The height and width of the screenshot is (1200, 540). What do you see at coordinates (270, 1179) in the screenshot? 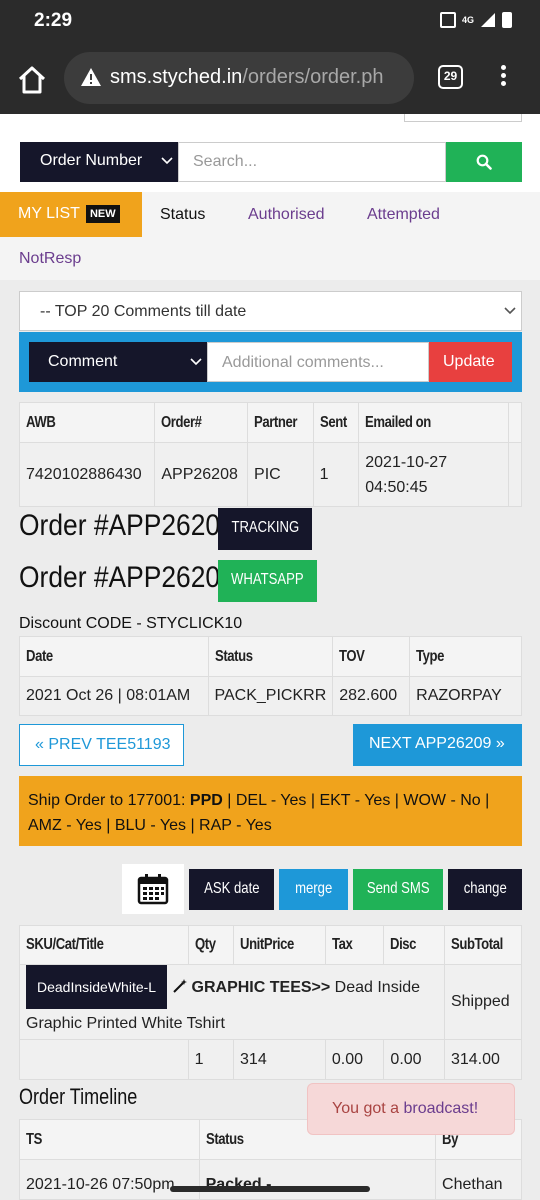
I see `table-row: 2021-10-26 07:50pm Packed - Chethan` at bounding box center [270, 1179].